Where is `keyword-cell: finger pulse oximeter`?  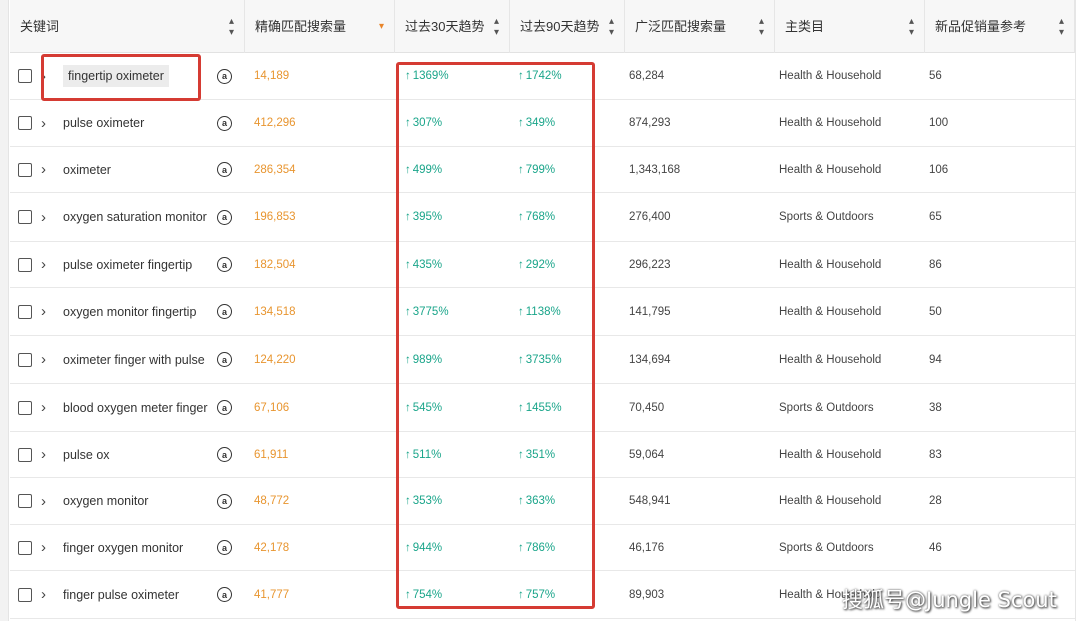 keyword-cell: finger pulse oximeter is located at coordinates (138, 594).